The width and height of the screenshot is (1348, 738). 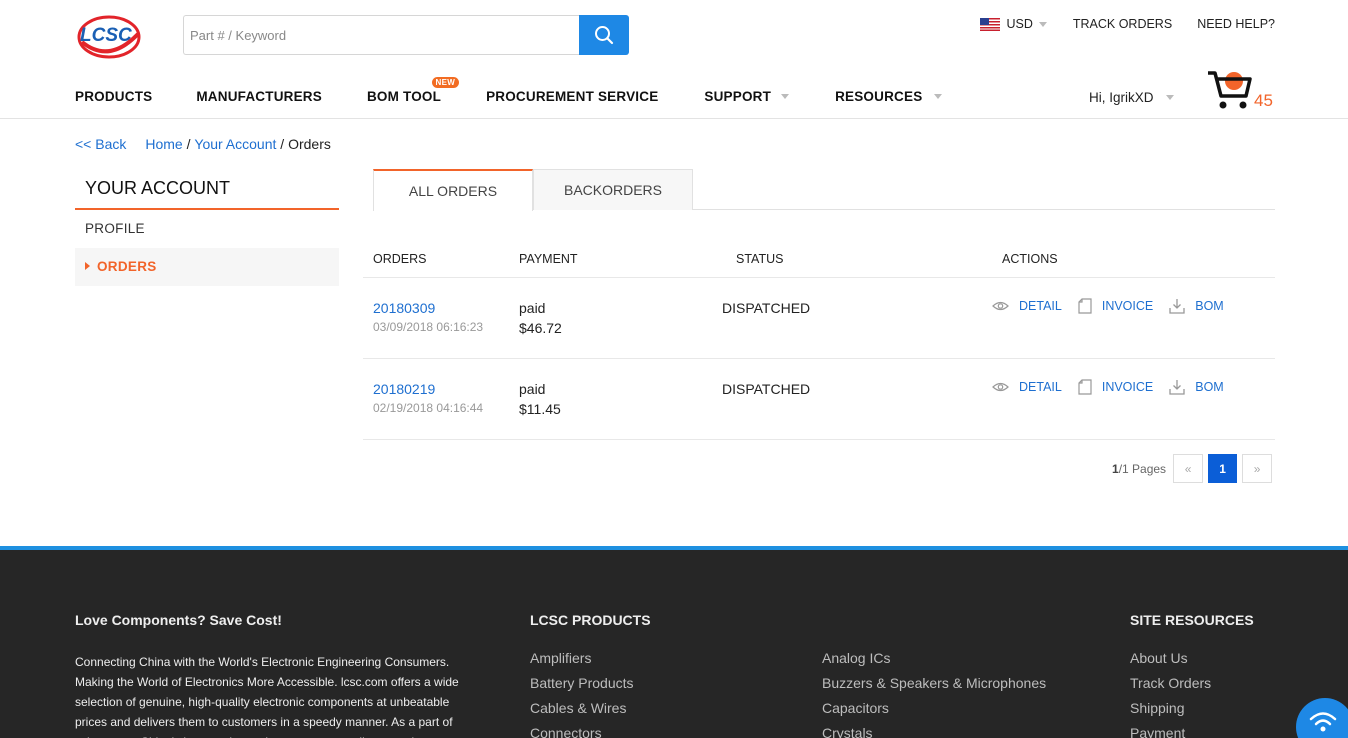 What do you see at coordinates (1139, 469) in the screenshot?
I see `page-info: 1/1 Pages` at bounding box center [1139, 469].